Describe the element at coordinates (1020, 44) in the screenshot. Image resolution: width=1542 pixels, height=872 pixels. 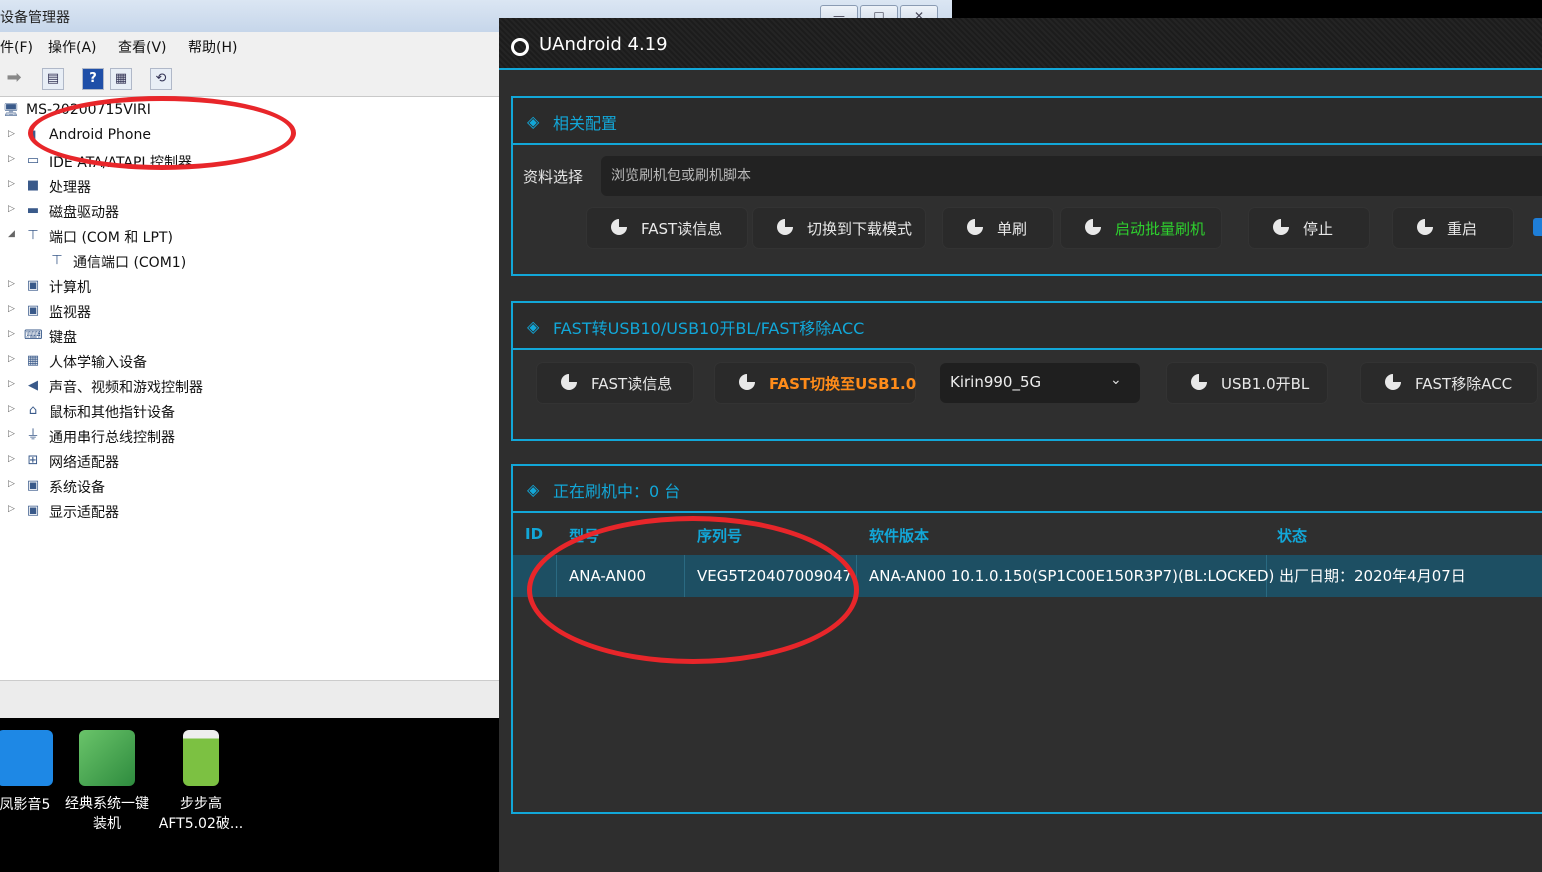
I see `uandroid-titlebar: UAndroid 4.19` at that location.